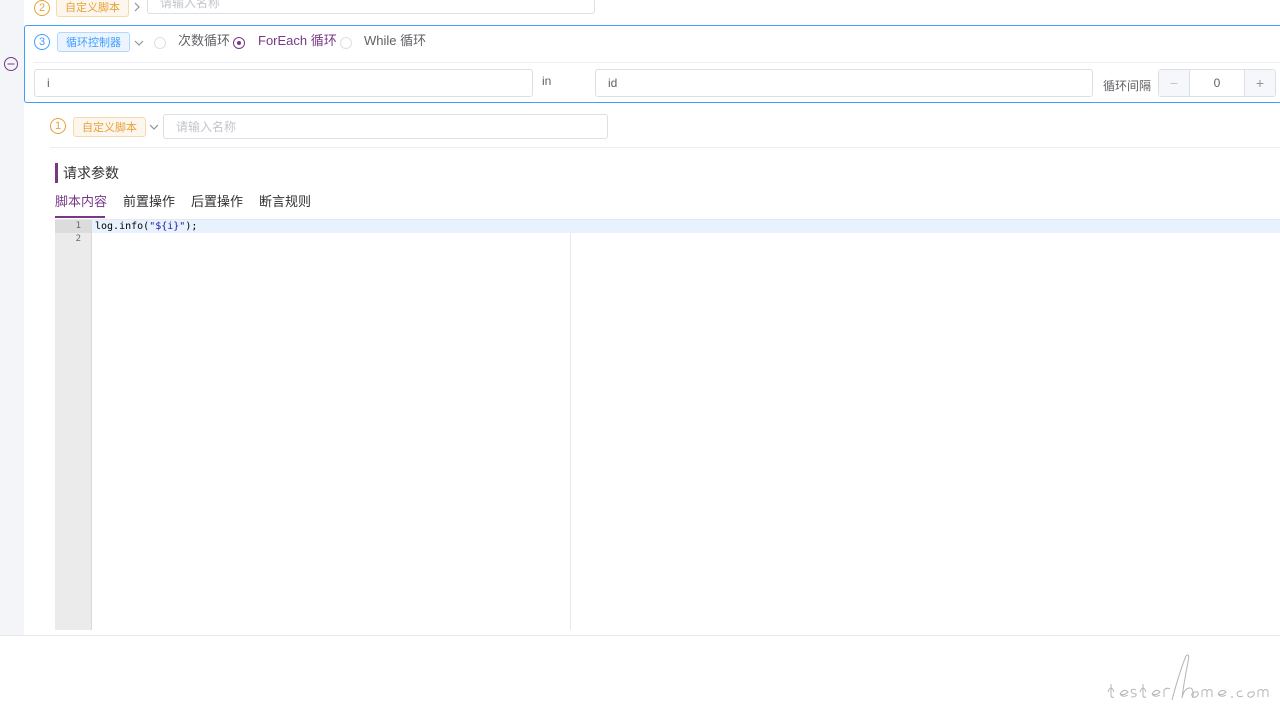 The image size is (1280, 720). What do you see at coordinates (93, 42) in the screenshot?
I see `step-type-tag: 循环控制器` at bounding box center [93, 42].